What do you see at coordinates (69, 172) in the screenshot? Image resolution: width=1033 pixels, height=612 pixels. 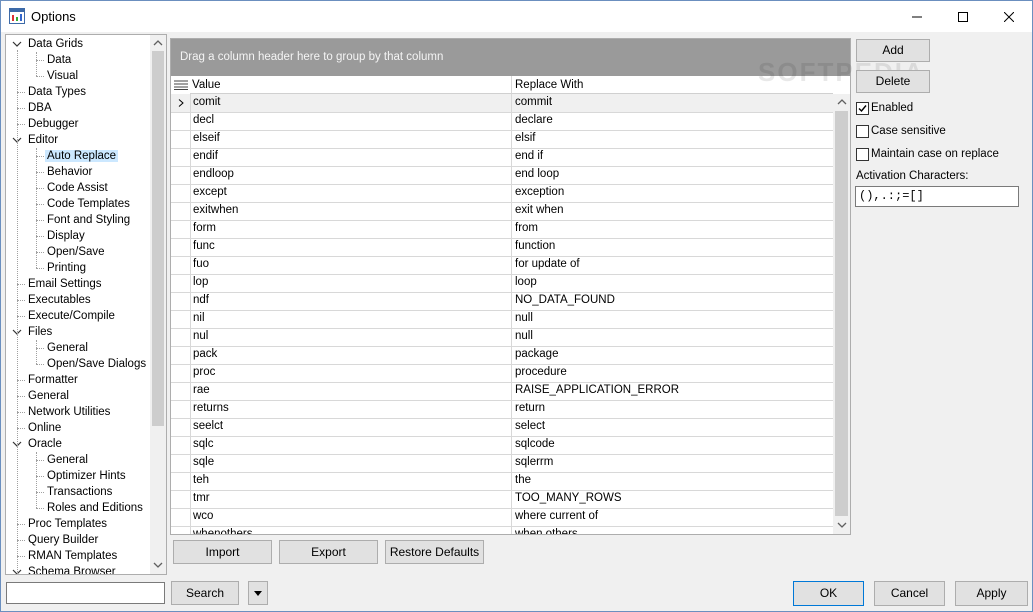 I see `tree-item: Behavior` at bounding box center [69, 172].